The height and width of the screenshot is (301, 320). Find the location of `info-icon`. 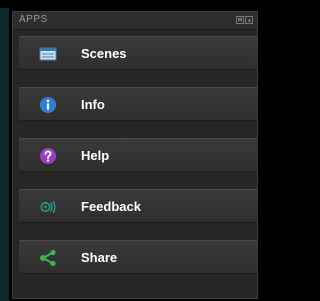

info-icon is located at coordinates (48, 105).